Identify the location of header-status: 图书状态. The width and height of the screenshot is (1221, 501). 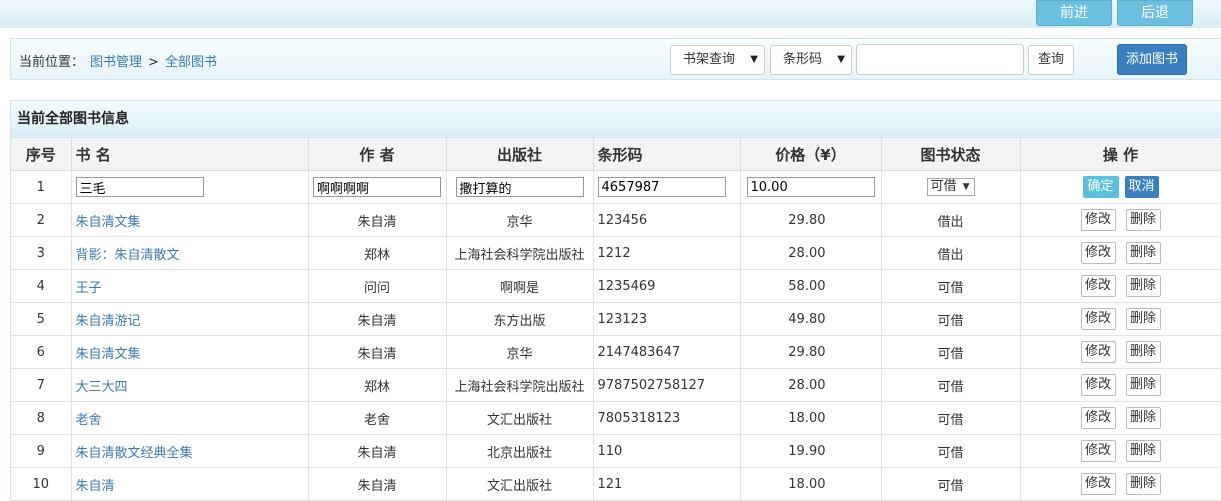
(951, 154).